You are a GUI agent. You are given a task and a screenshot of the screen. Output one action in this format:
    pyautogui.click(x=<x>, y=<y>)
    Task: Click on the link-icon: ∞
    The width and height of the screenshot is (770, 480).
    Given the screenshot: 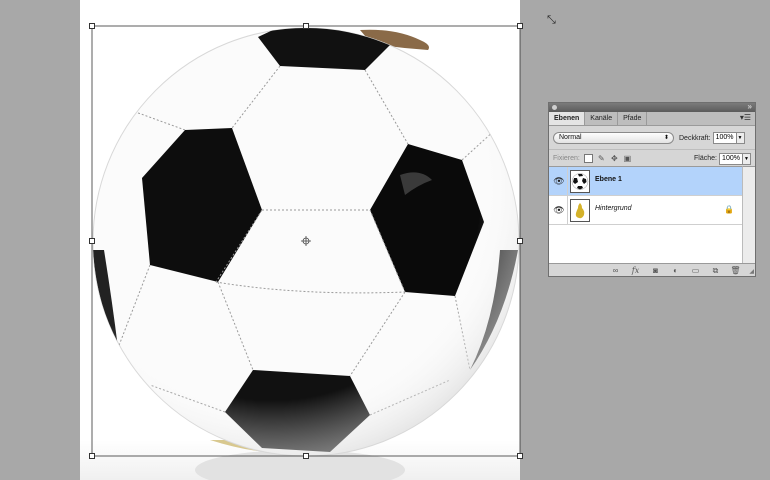 What is the action you would take?
    pyautogui.click(x=615, y=270)
    